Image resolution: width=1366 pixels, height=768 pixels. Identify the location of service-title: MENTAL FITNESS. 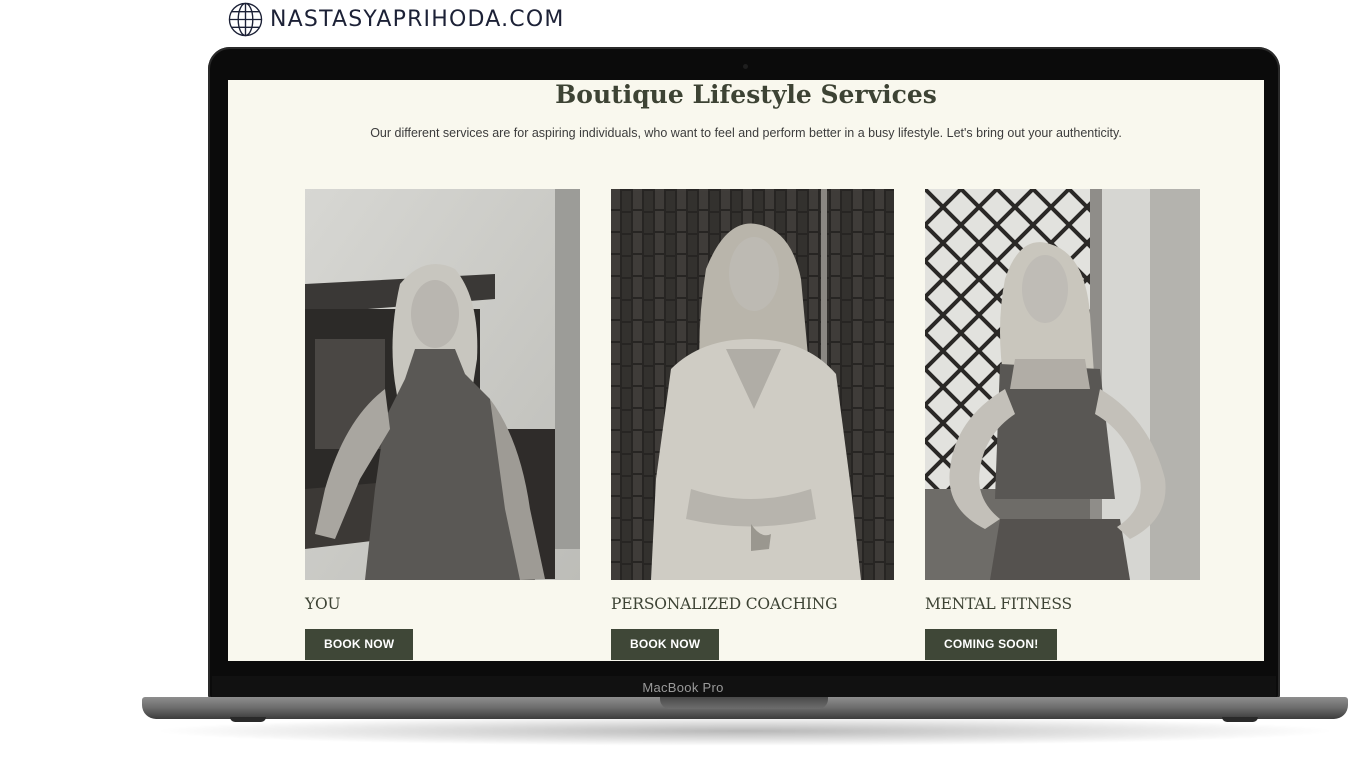
(998, 604).